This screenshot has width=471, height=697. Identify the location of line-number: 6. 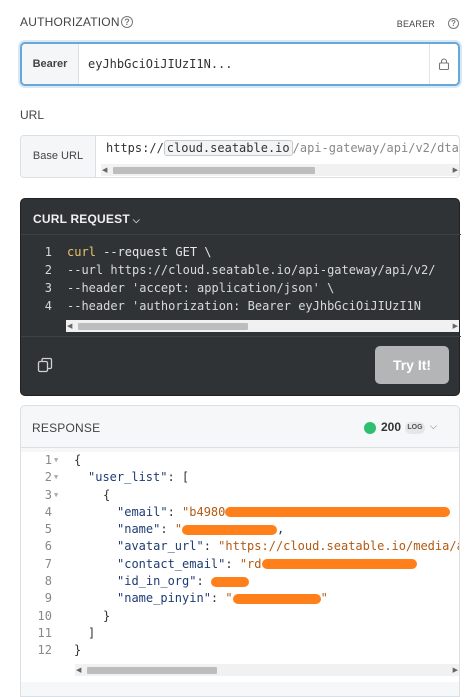
(48, 546).